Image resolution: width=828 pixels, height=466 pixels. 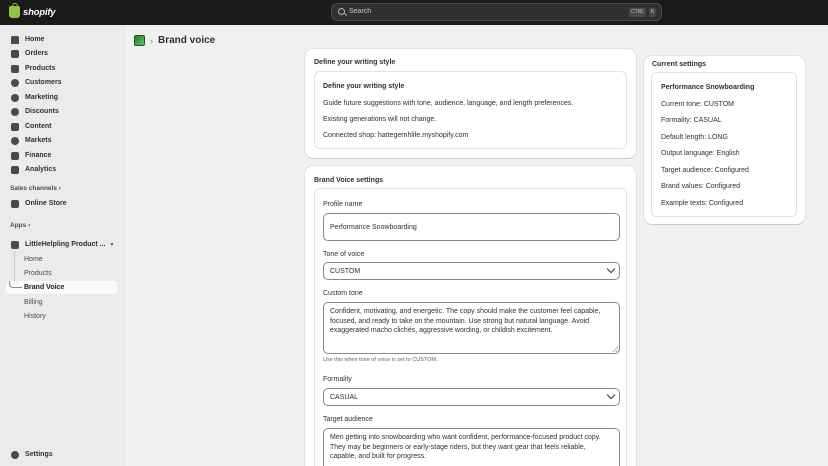 I want to click on sidebar-item-analytics: Analytics, so click(x=62, y=169).